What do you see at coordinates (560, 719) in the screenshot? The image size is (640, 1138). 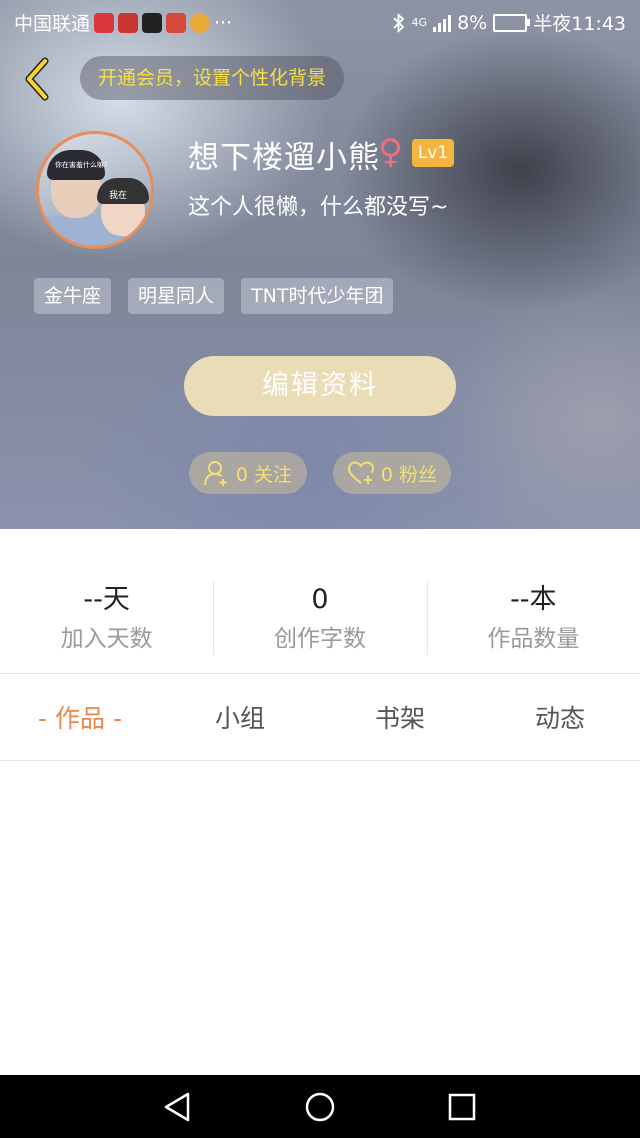 I see `tab-activity: 动态` at bounding box center [560, 719].